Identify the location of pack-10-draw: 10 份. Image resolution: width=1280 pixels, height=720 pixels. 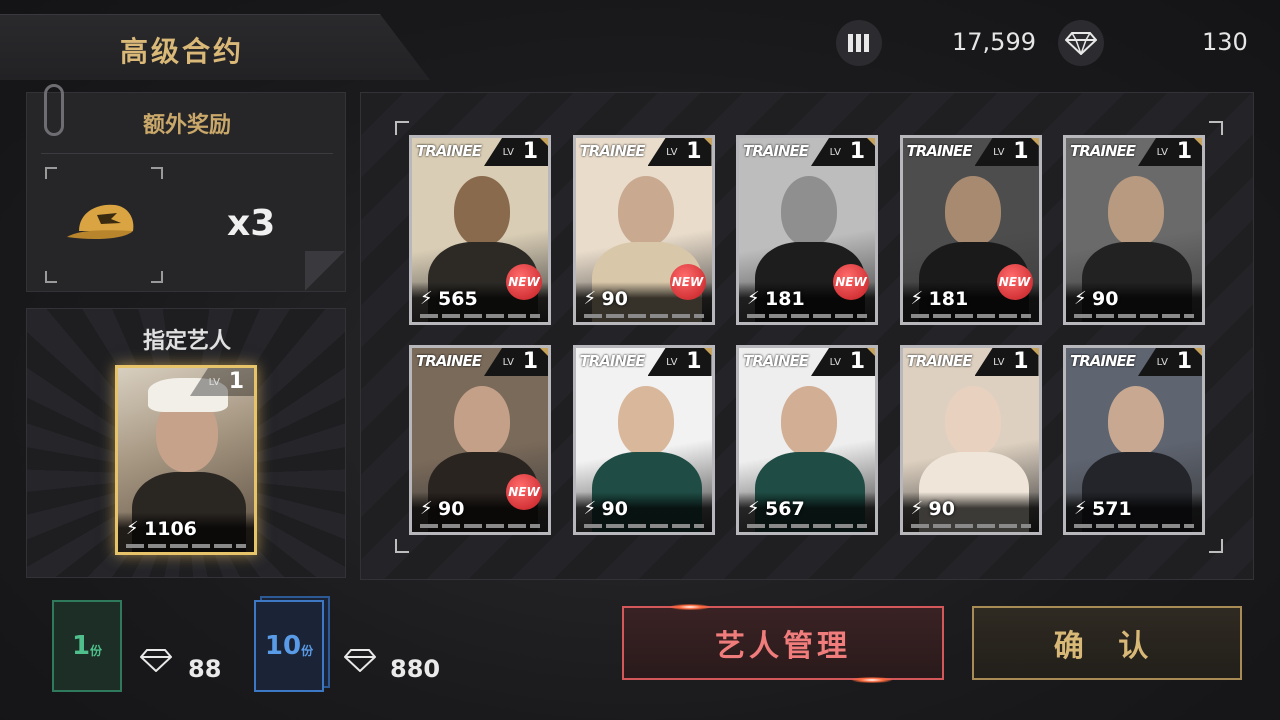
(292, 644).